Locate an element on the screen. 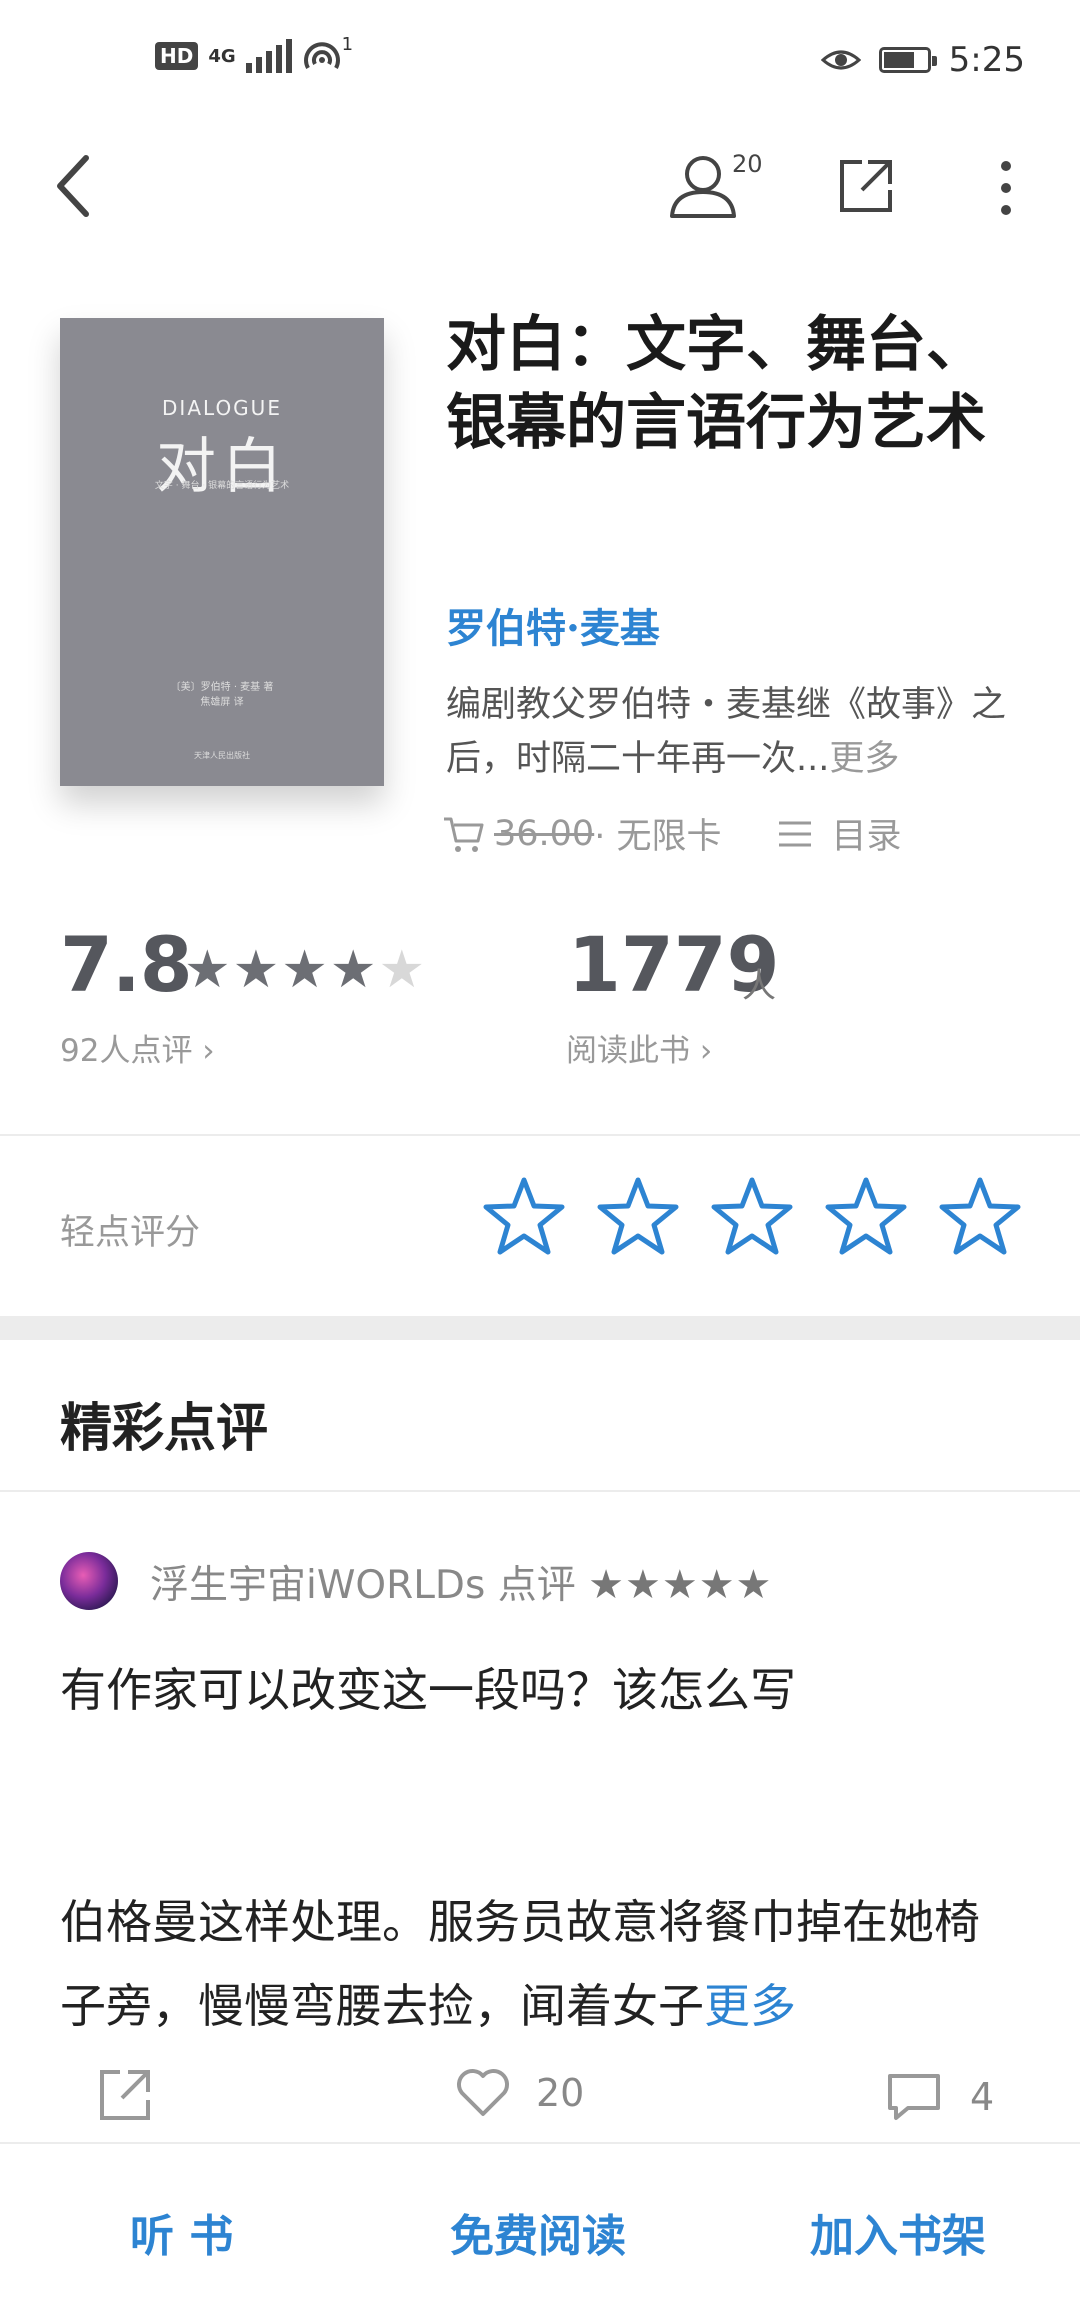  section-gap is located at coordinates (540, 1328).